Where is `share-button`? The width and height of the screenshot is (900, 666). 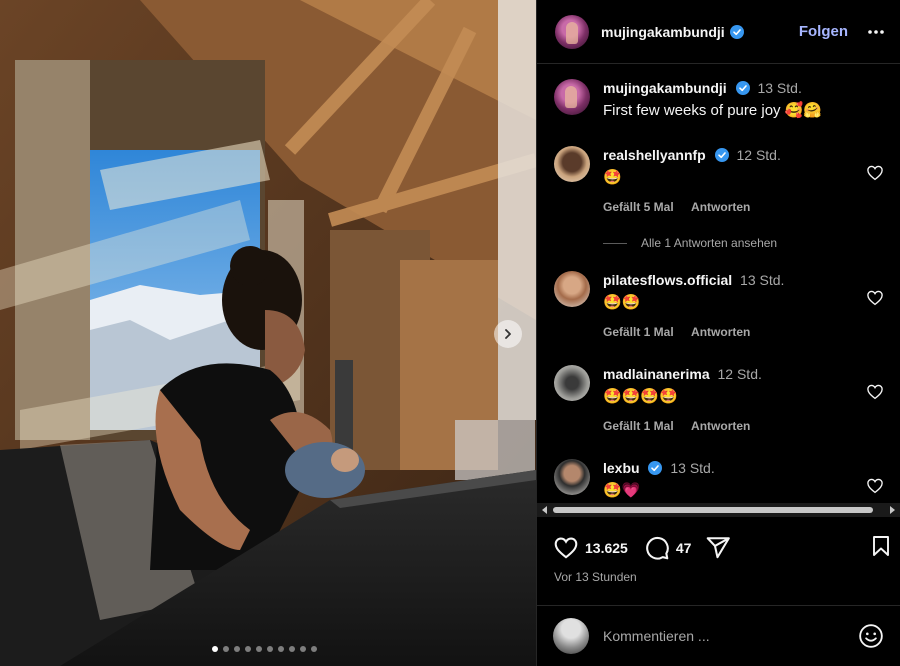
share-button is located at coordinates (718, 548).